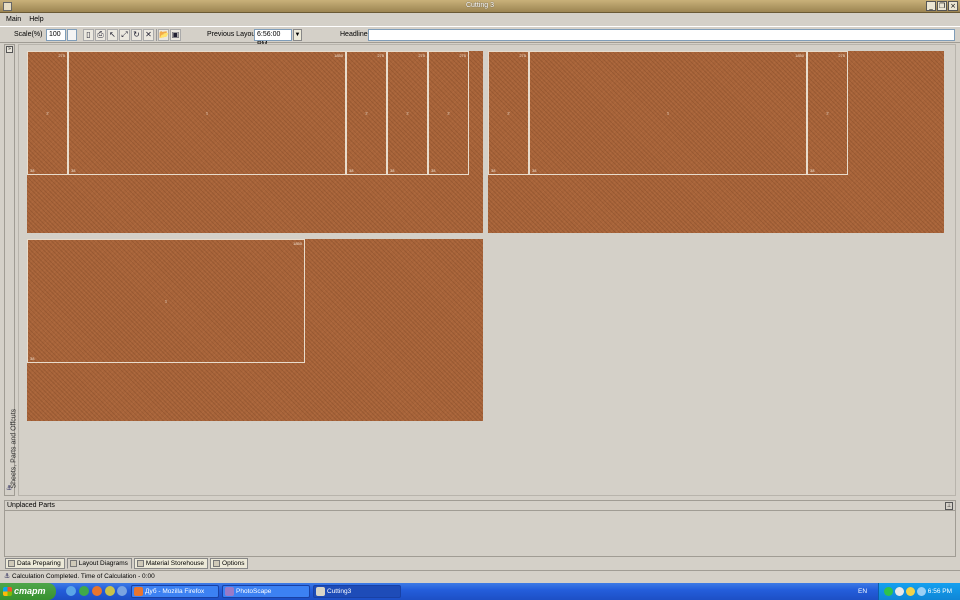 The width and height of the screenshot is (960, 600). I want to click on tab-label: Material Storehouse, so click(175, 563).